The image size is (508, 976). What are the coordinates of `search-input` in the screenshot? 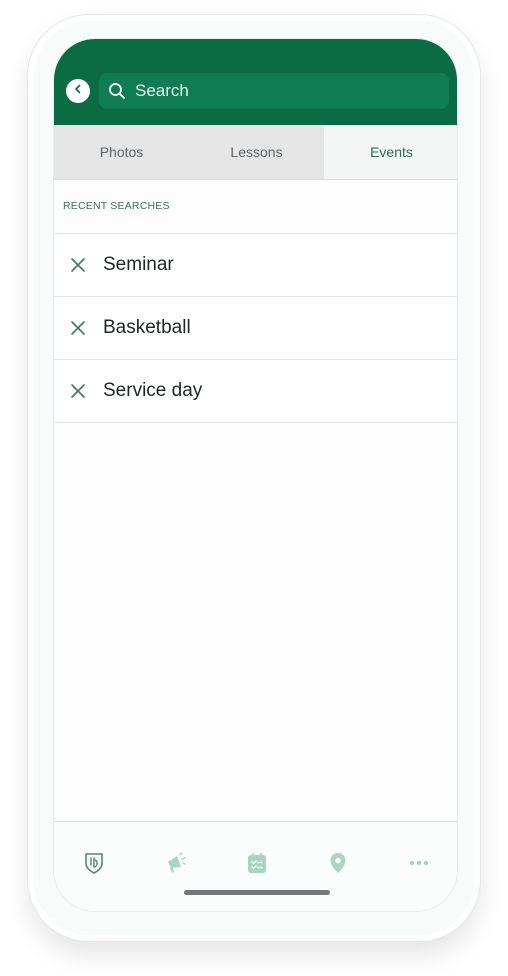 It's located at (280, 91).